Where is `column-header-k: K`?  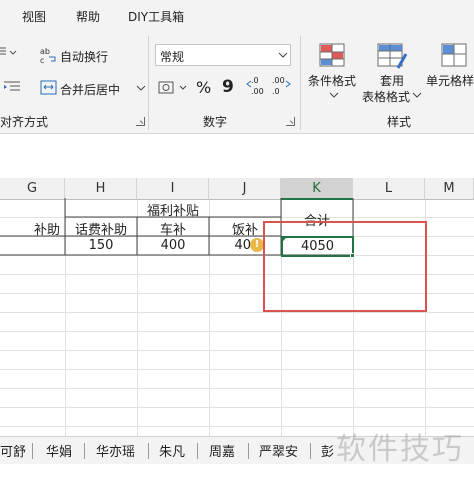
column-header-k: K is located at coordinates (317, 189).